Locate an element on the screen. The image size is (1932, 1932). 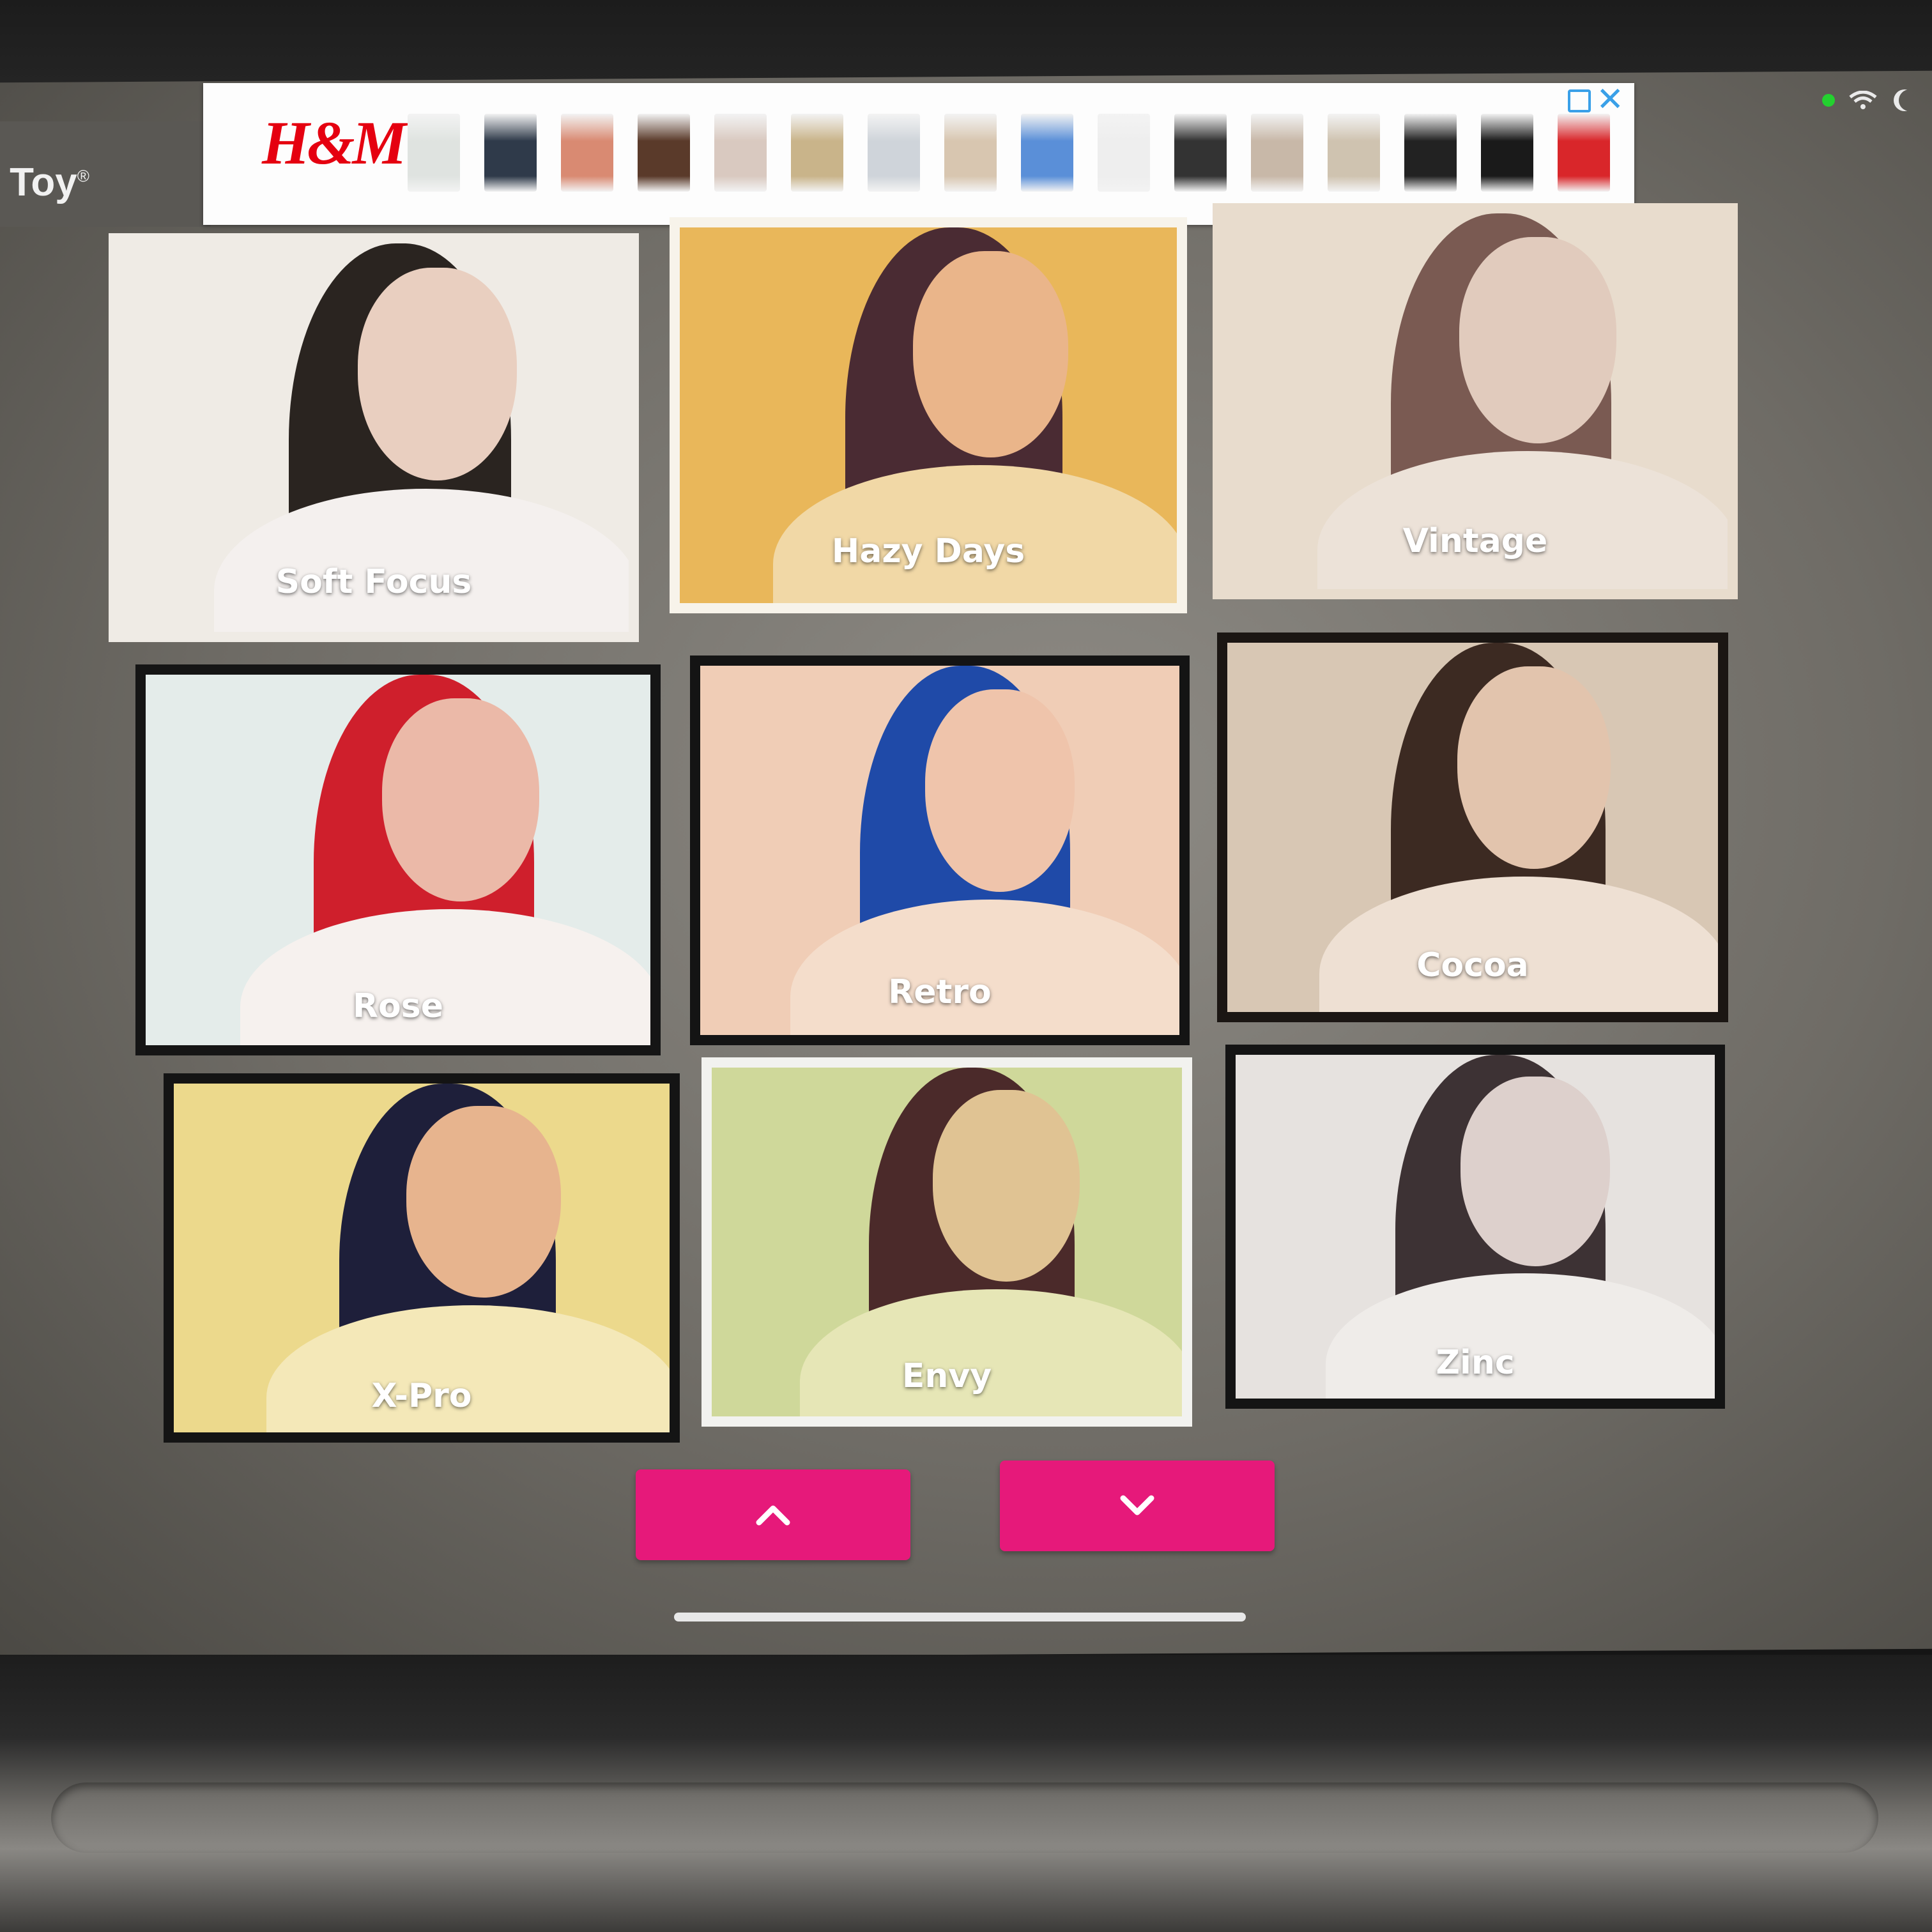
page-down-button is located at coordinates (1137, 1505).